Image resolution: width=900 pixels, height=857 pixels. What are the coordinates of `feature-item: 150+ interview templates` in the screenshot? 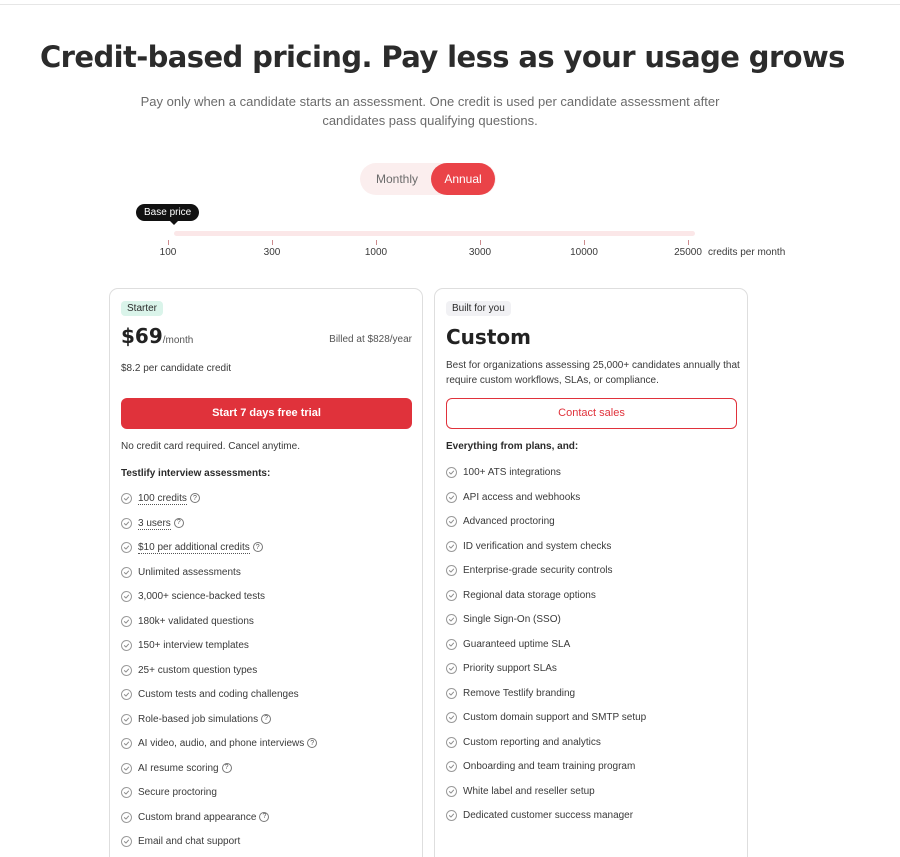 It's located at (219, 652).